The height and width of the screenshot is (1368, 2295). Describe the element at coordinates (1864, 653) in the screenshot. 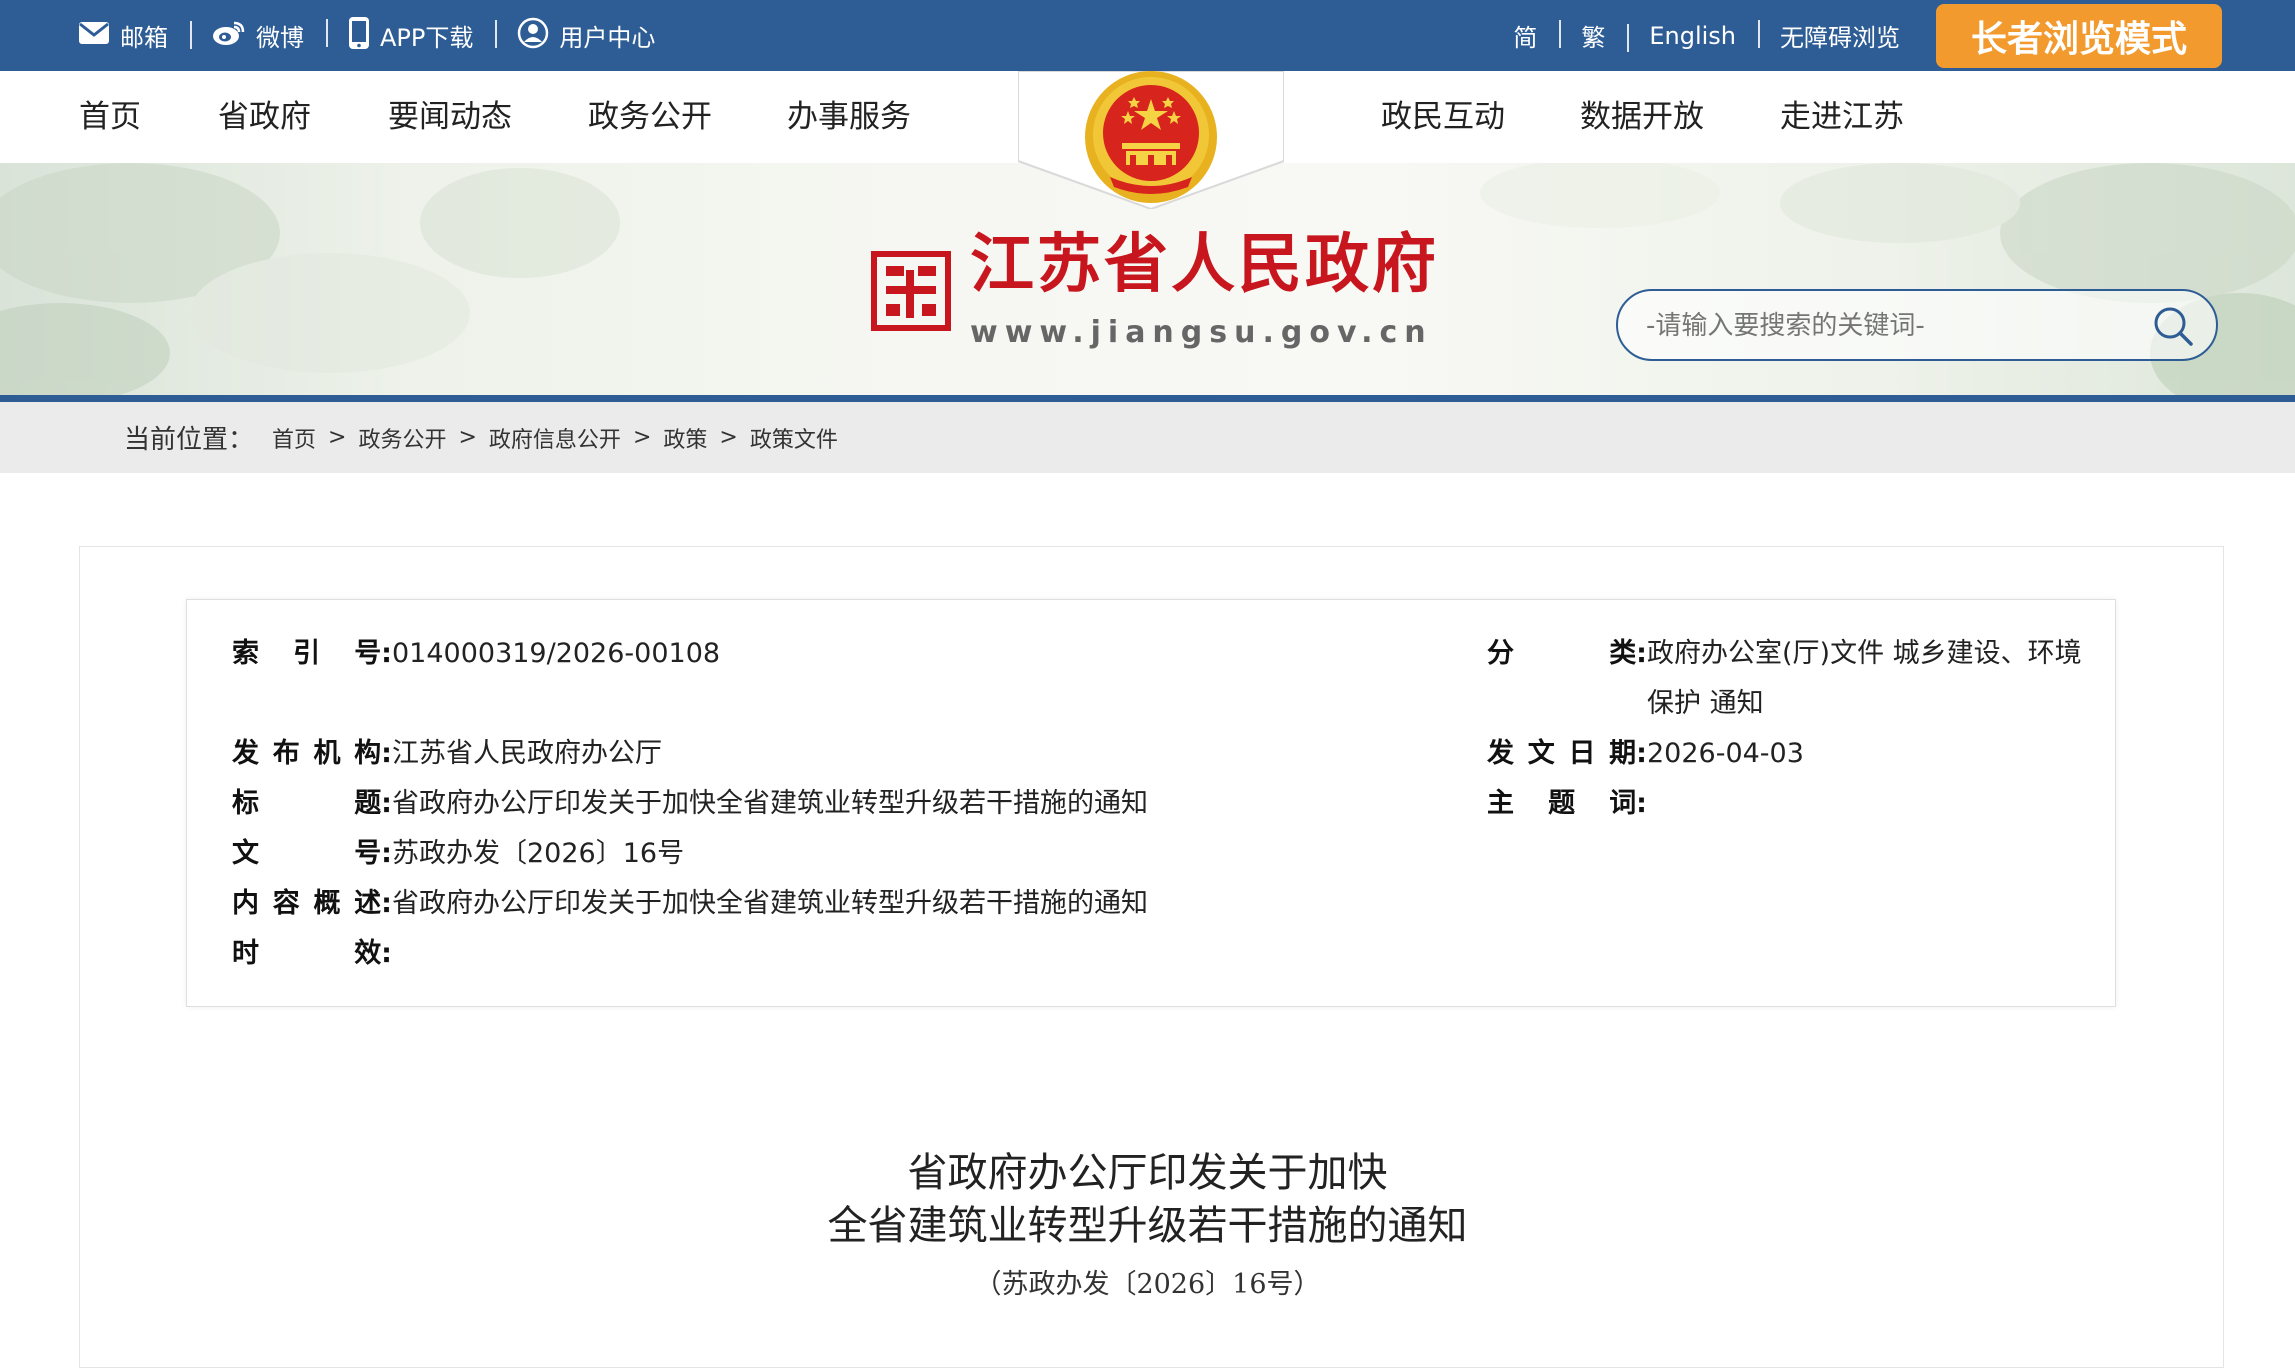

I see `meta-value: 政府办公室(厅)文件 城乡建设、环境` at that location.